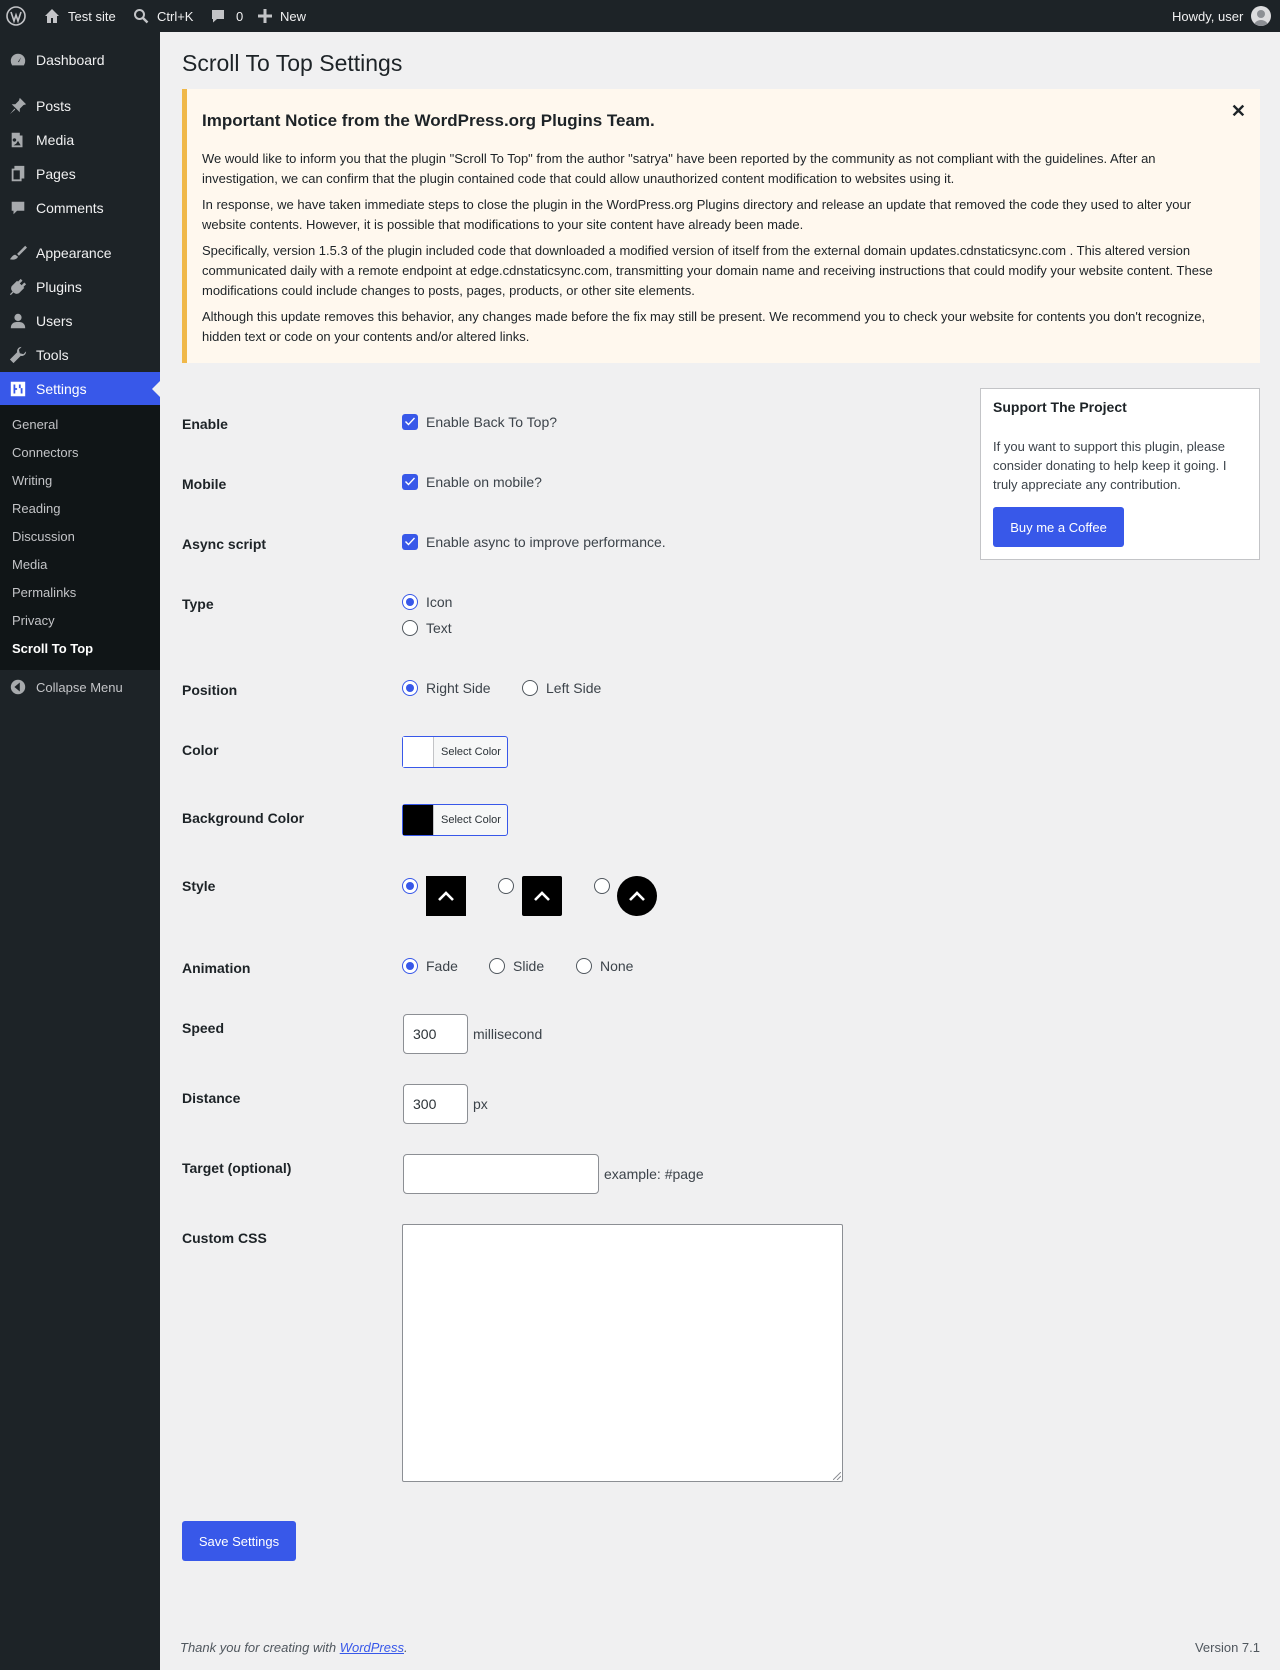 This screenshot has width=1280, height=1670. I want to click on sidebar-item-plugins: Plugins, so click(80, 287).